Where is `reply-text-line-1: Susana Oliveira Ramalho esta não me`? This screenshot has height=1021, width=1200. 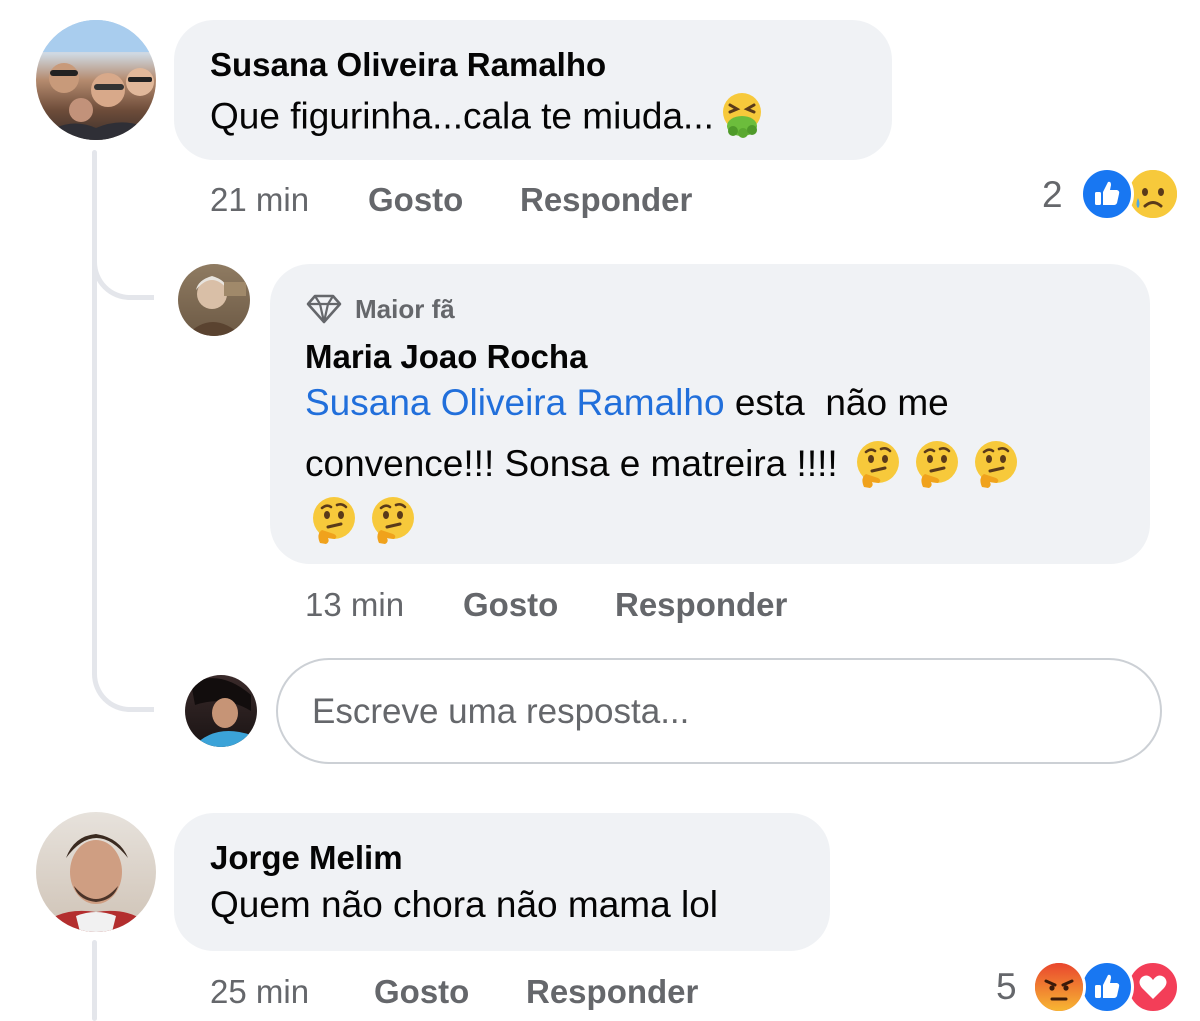 reply-text-line-1: Susana Oliveira Ramalho esta não me is located at coordinates (627, 402).